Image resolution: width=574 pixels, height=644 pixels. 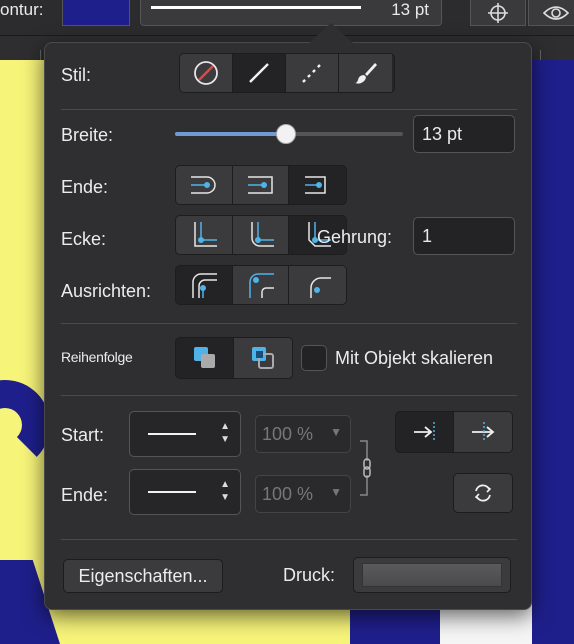 I want to click on link-chain-icon, so click(x=367, y=468).